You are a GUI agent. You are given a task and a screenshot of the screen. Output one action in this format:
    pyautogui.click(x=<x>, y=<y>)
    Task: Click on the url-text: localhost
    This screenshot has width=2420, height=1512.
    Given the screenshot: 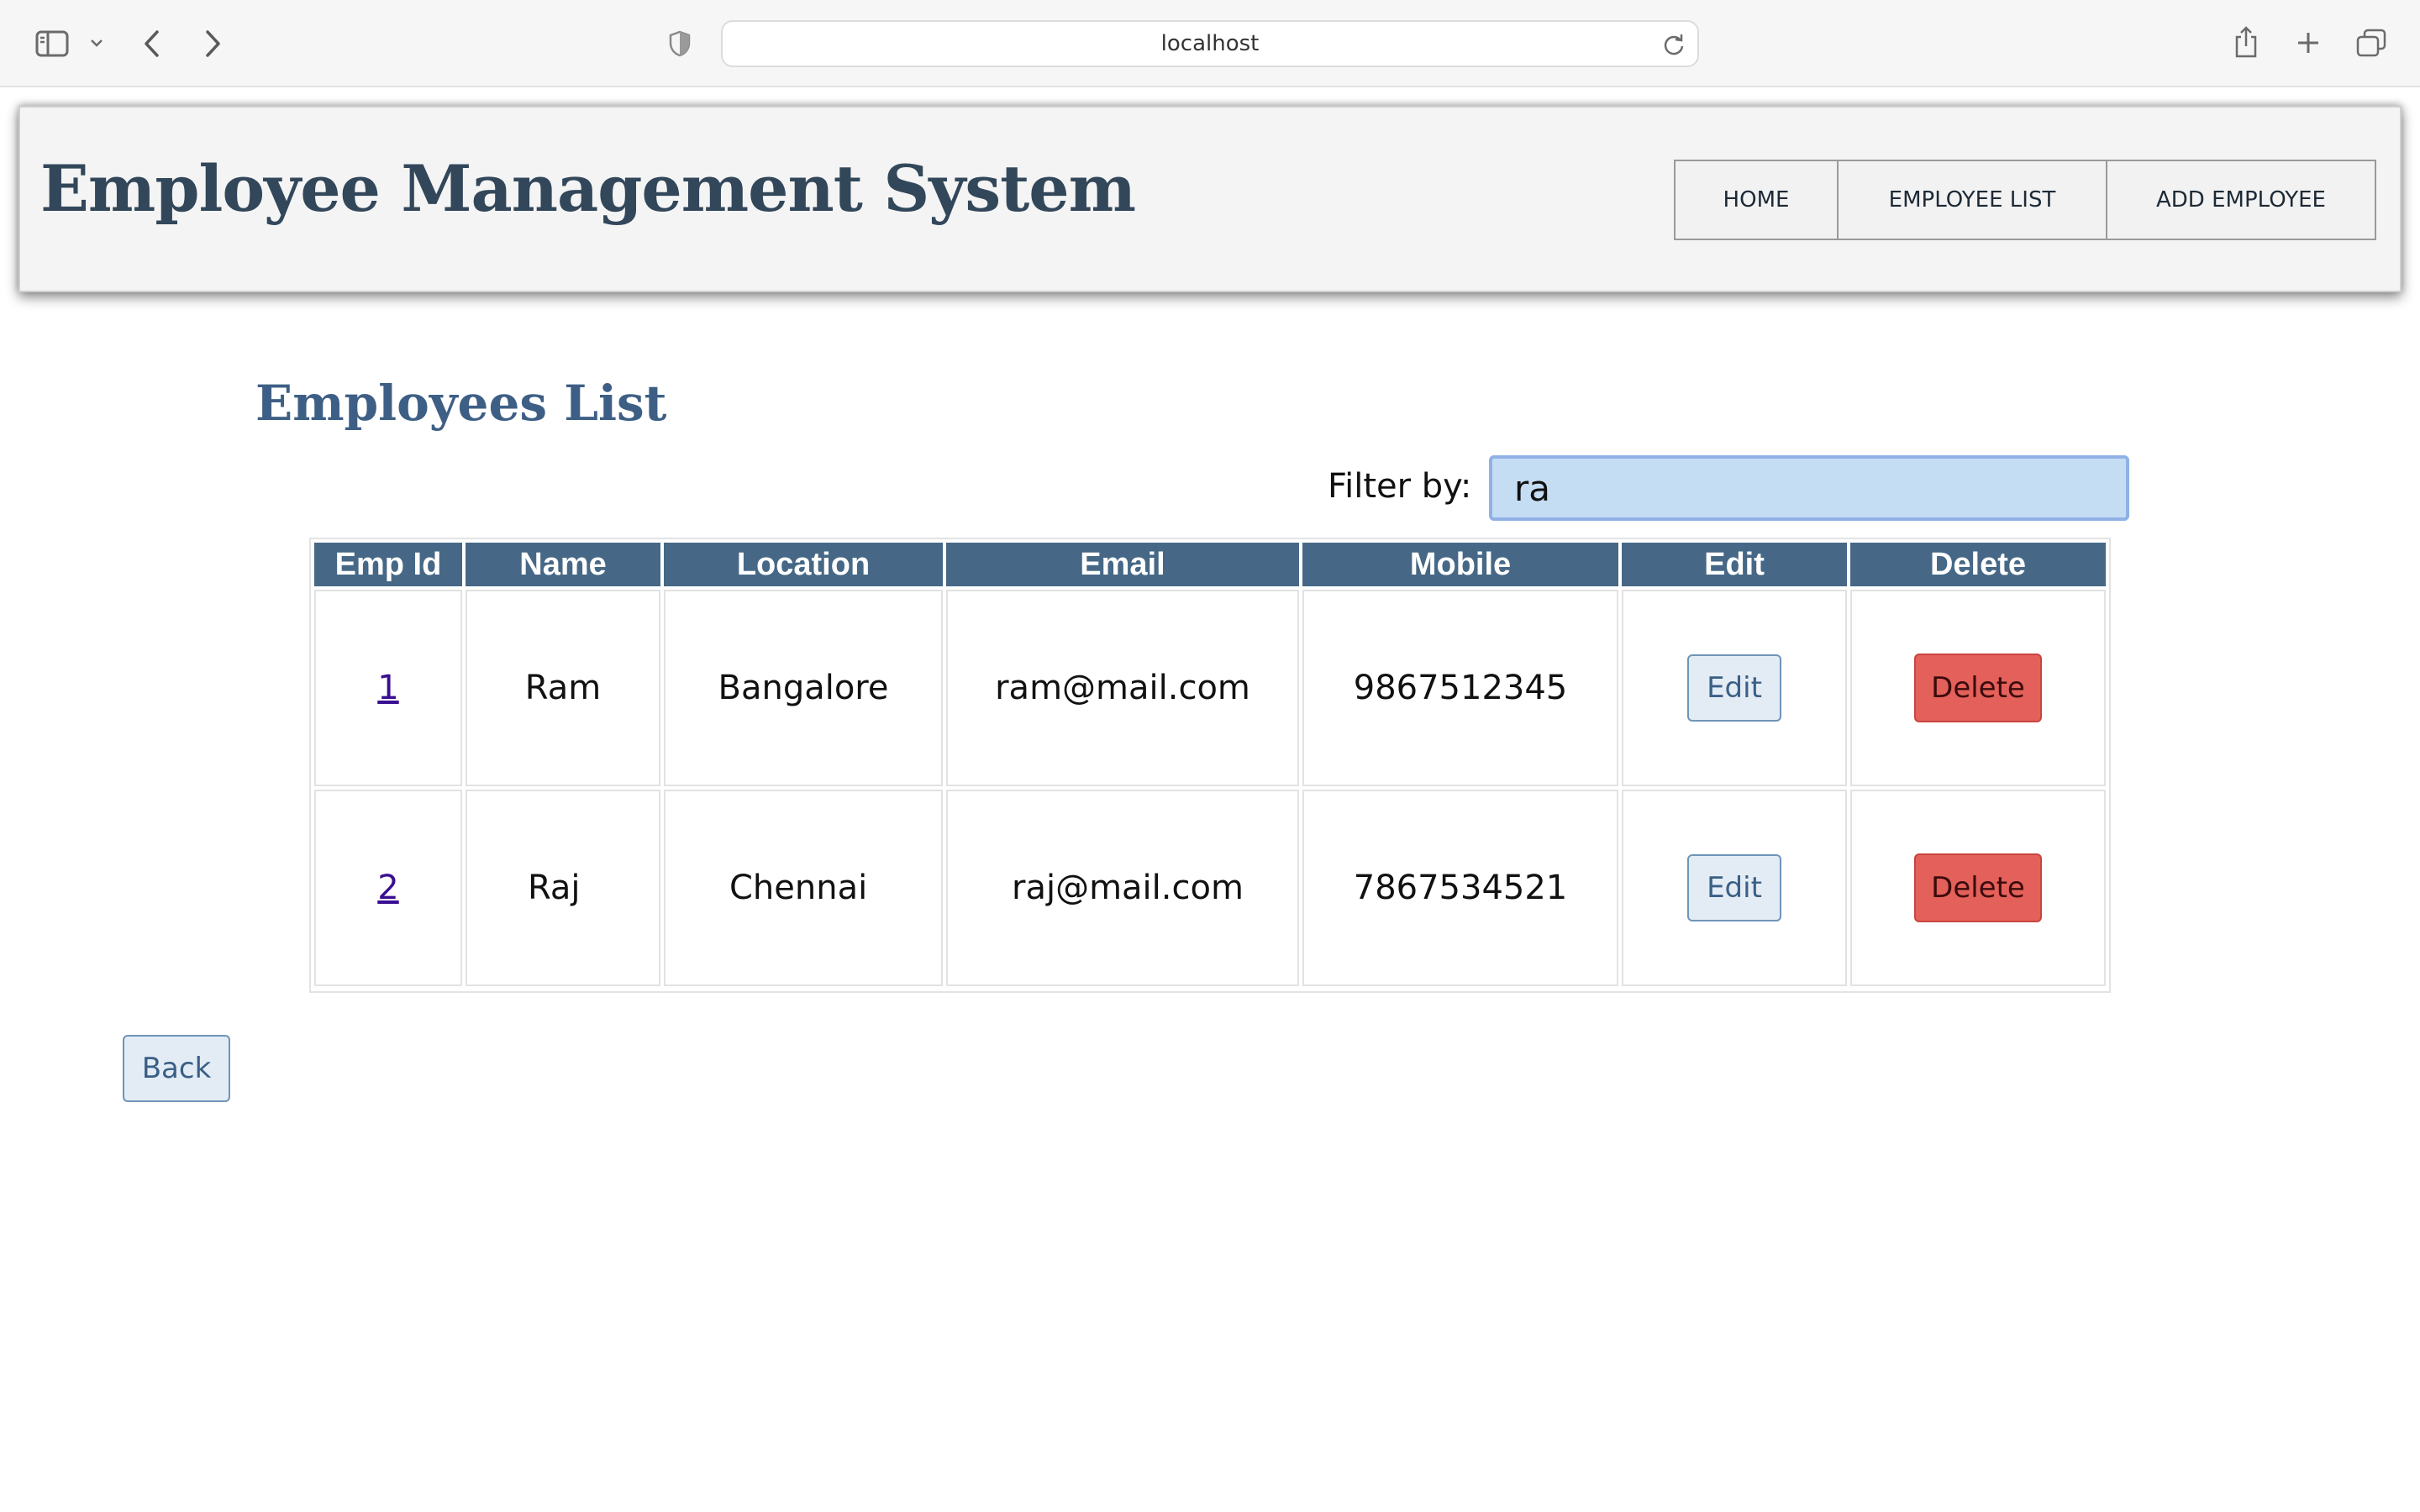 What is the action you would take?
    pyautogui.click(x=1210, y=43)
    